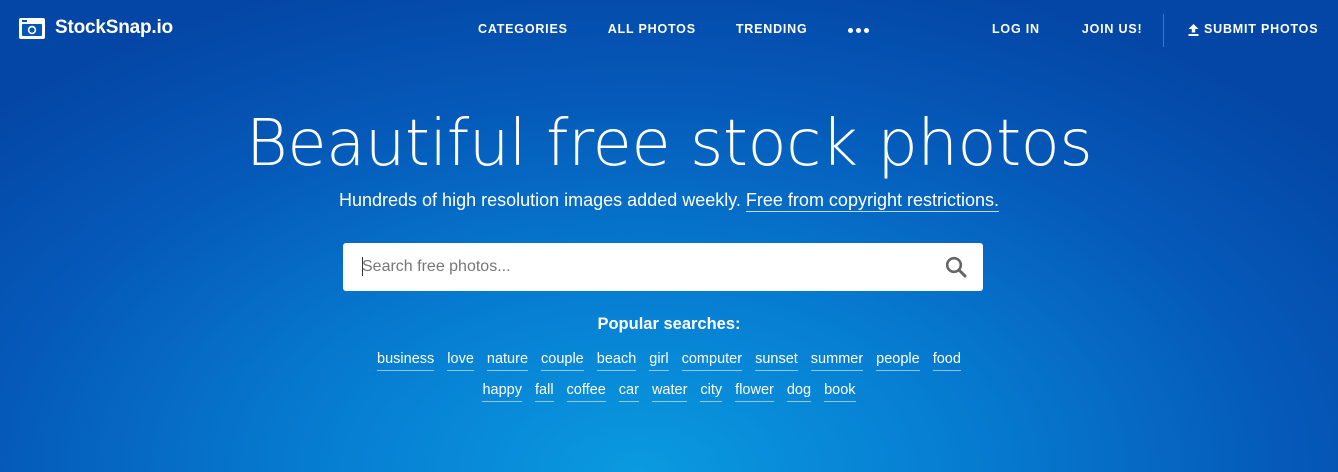 The height and width of the screenshot is (472, 1338). Describe the element at coordinates (406, 360) in the screenshot. I see `tag-business: business` at that location.